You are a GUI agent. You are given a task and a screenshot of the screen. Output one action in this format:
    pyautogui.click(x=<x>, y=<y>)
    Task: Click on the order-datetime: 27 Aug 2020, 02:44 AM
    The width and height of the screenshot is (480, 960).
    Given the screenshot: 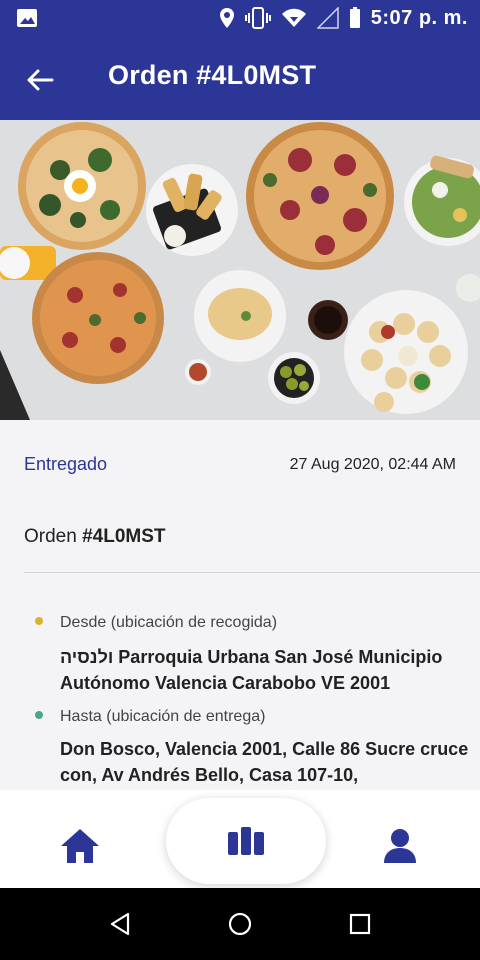 What is the action you would take?
    pyautogui.click(x=372, y=464)
    